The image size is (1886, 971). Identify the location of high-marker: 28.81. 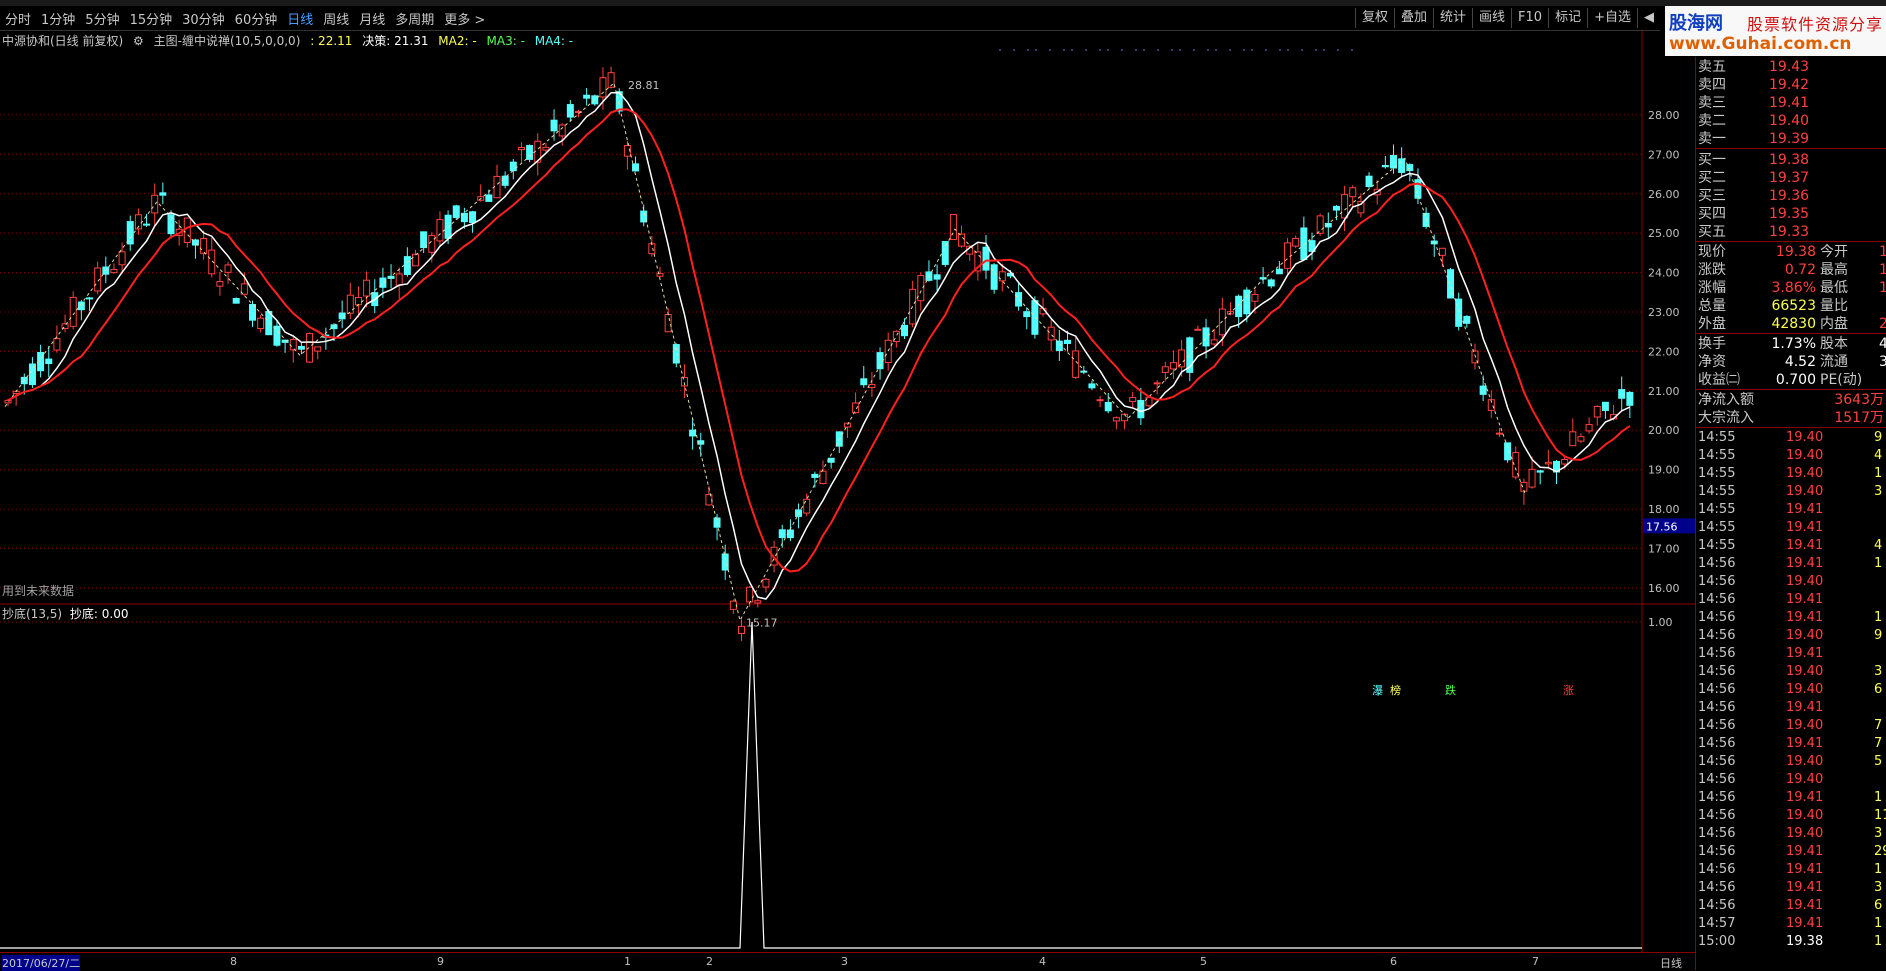
(644, 85).